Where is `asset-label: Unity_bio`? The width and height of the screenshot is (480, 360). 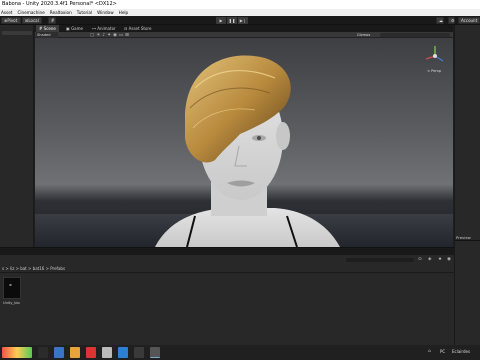
asset-label: Unity_bio is located at coordinates (11, 303).